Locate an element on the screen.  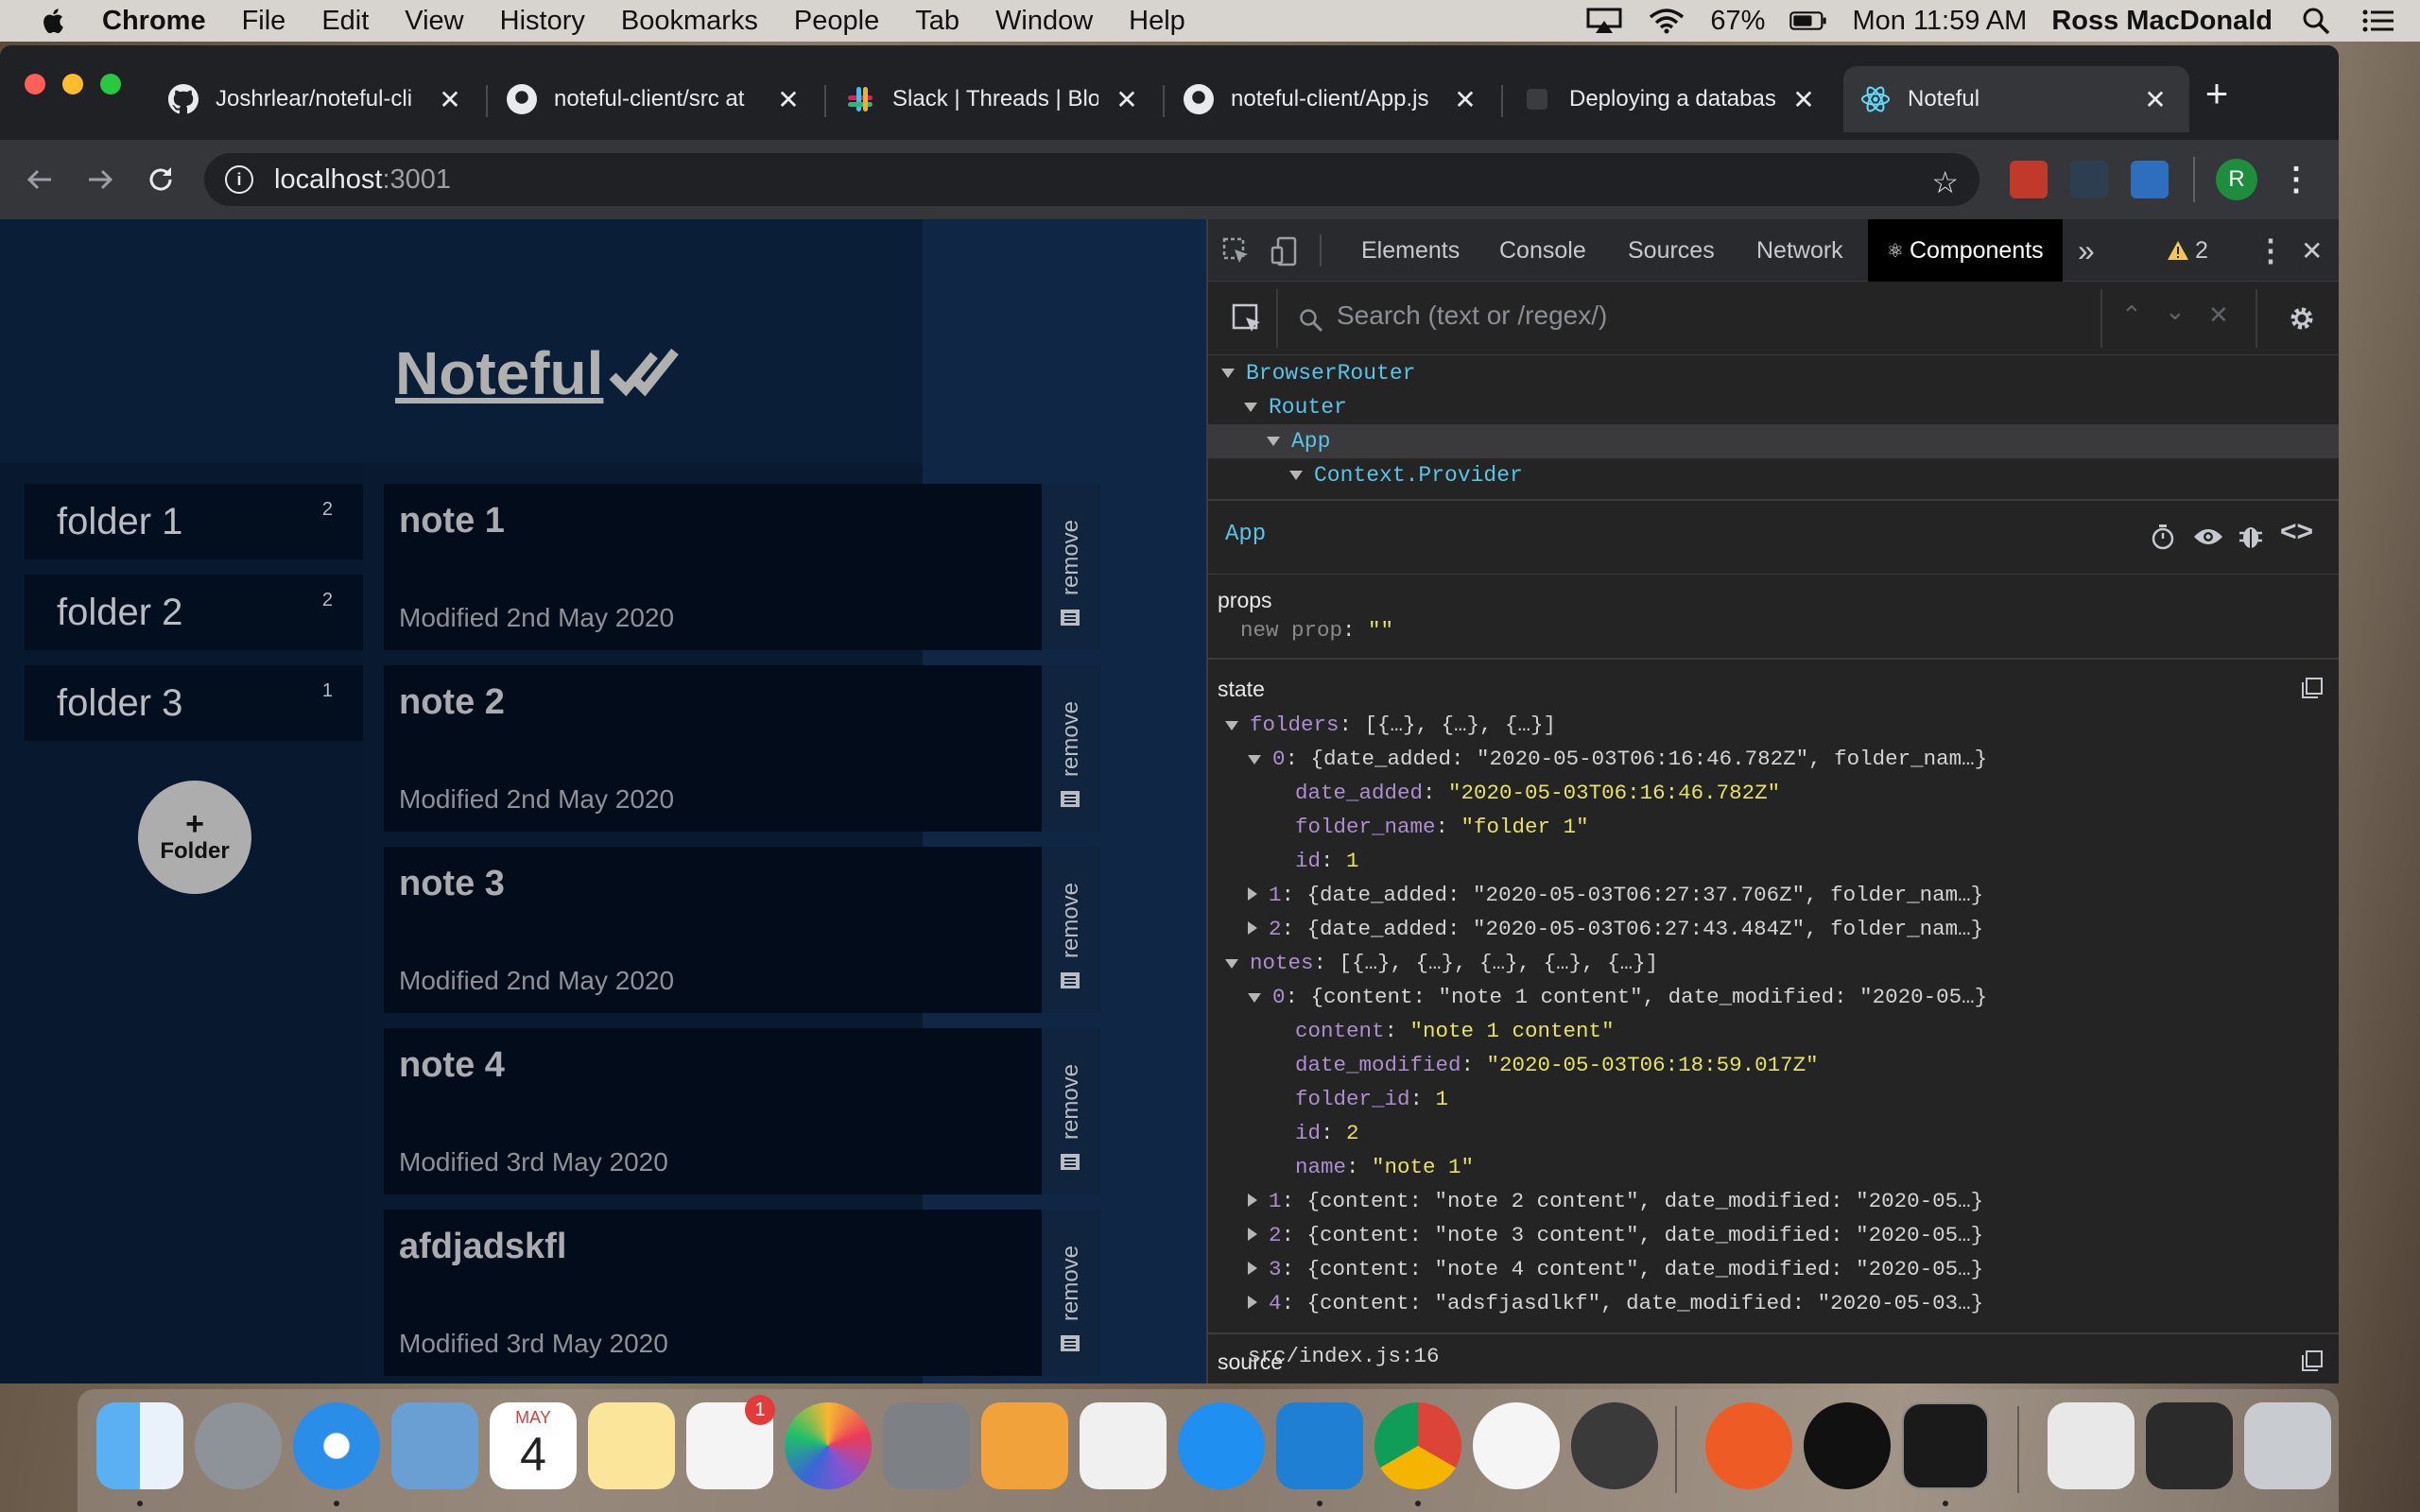
note-card: note 3 Modified 2nd May 2020 is located at coordinates (713, 930).